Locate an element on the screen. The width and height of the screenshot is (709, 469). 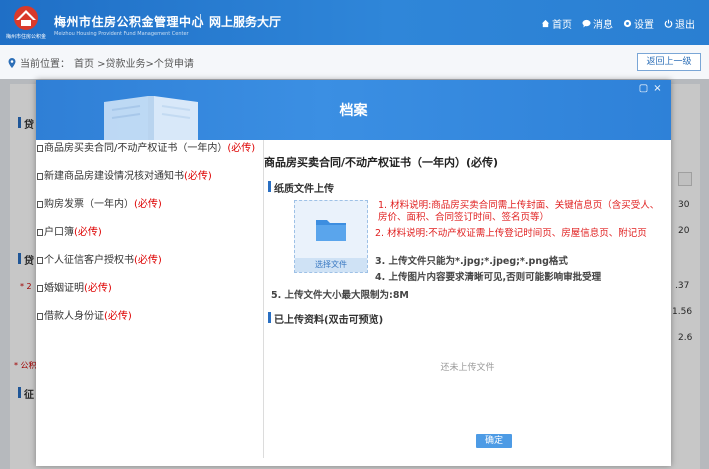
note-4: 4. 上传图片内容要求清晰可见,否则可能影响审批受理 is located at coordinates (488, 277).